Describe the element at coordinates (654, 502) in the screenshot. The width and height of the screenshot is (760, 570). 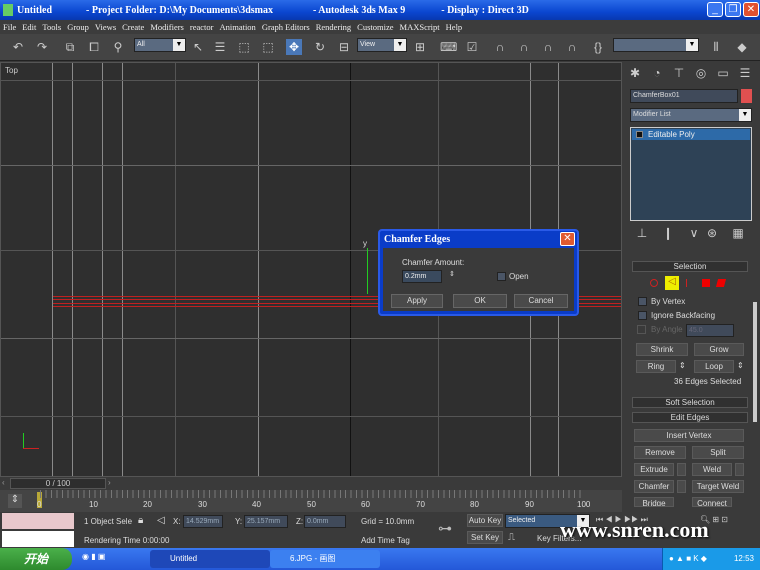
I see `bridge-button: Bridge` at that location.